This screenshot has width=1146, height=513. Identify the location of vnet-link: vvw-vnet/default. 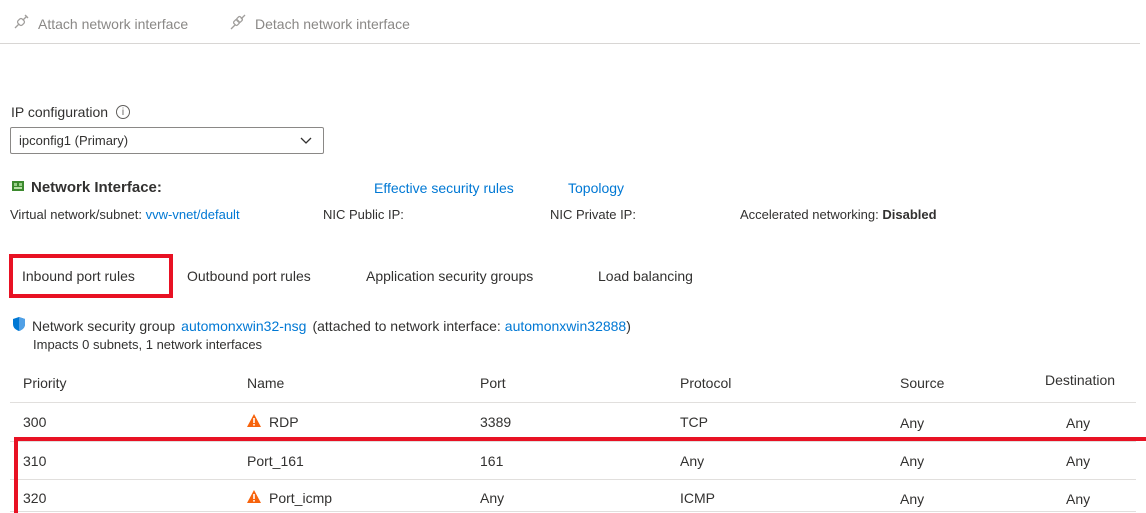
(193, 214).